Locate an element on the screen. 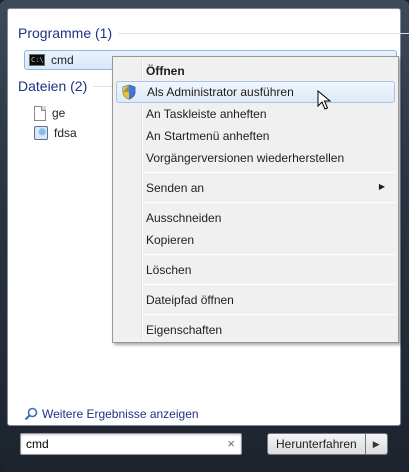 The width and height of the screenshot is (409, 472). search-box: × is located at coordinates (131, 444).